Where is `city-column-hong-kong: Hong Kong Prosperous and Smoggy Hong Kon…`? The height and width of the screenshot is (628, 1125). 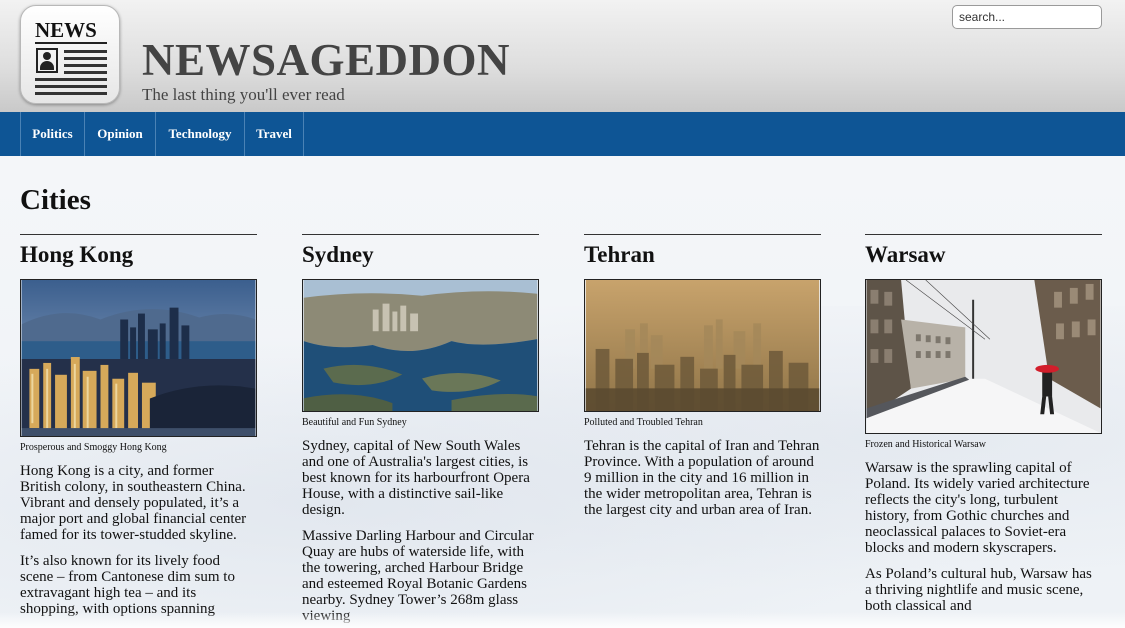 city-column-hong-kong: Hong Kong Prosperous and Smoggy Hong Kon… is located at coordinates (138, 425).